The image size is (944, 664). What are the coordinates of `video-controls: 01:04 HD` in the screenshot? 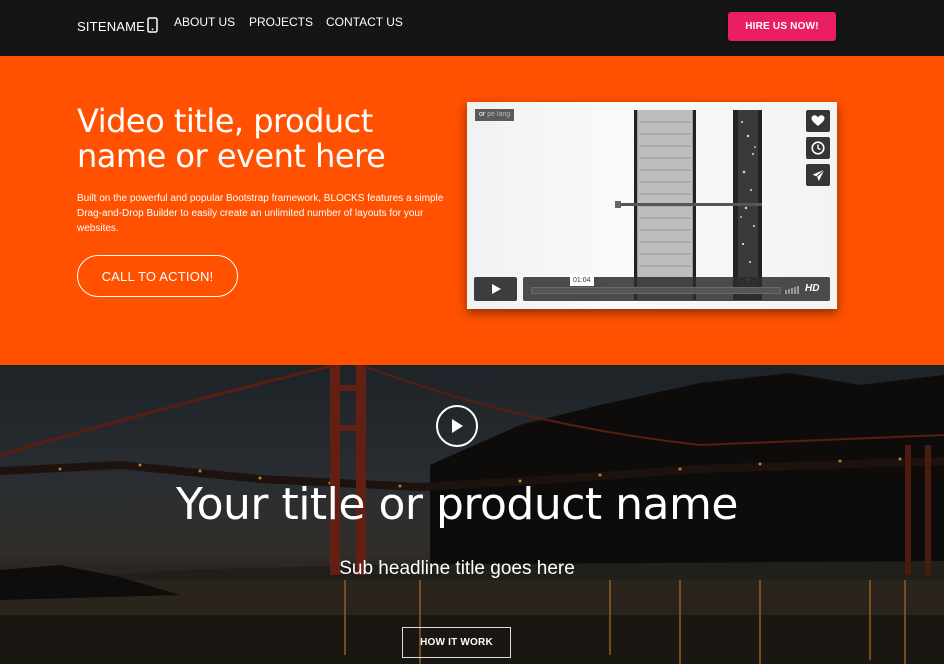 It's located at (652, 288).